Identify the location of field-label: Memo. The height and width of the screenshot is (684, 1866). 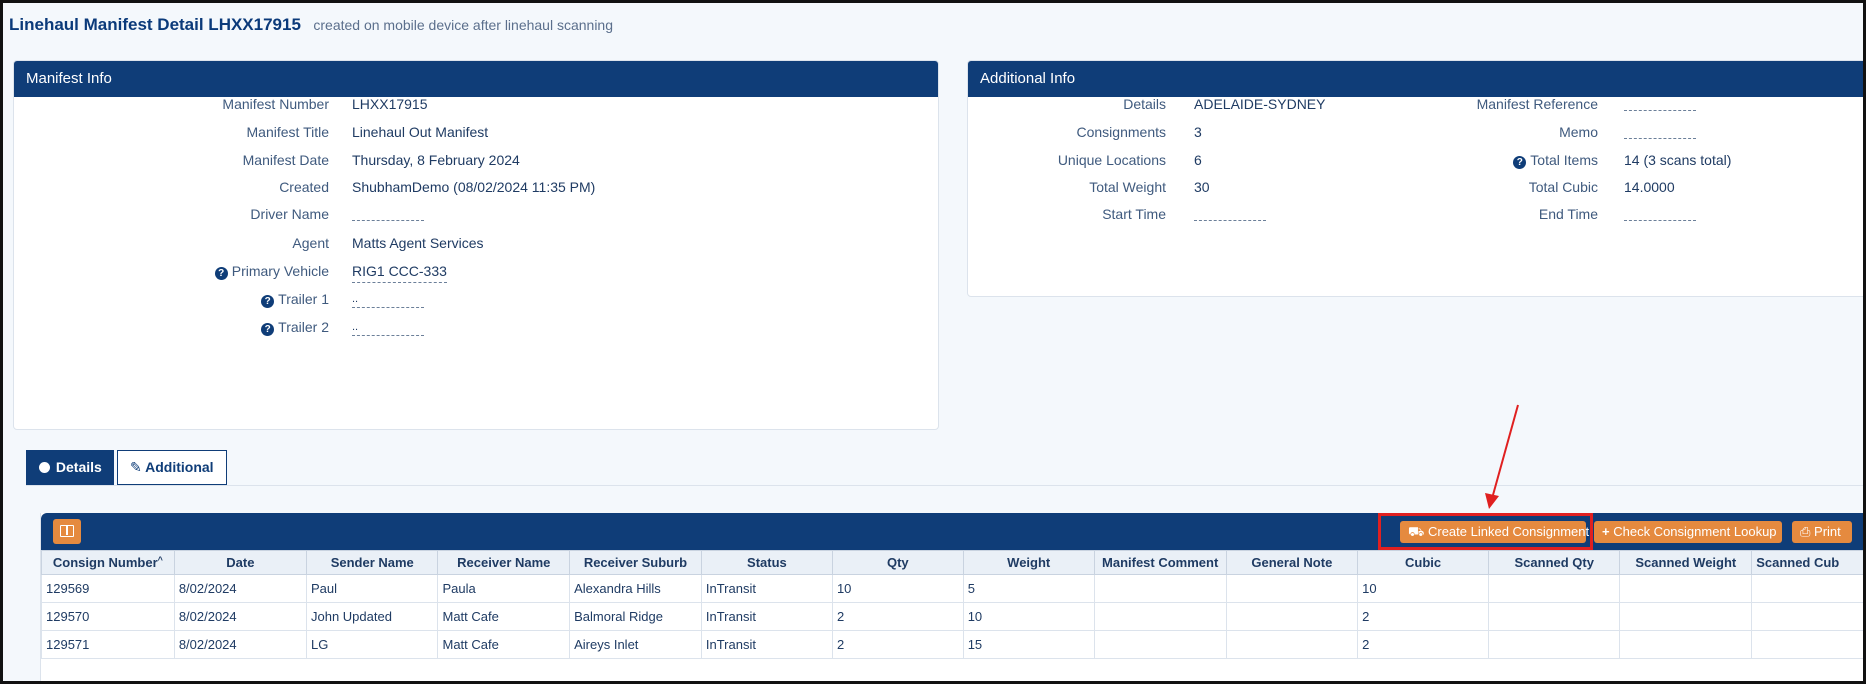
(1578, 132).